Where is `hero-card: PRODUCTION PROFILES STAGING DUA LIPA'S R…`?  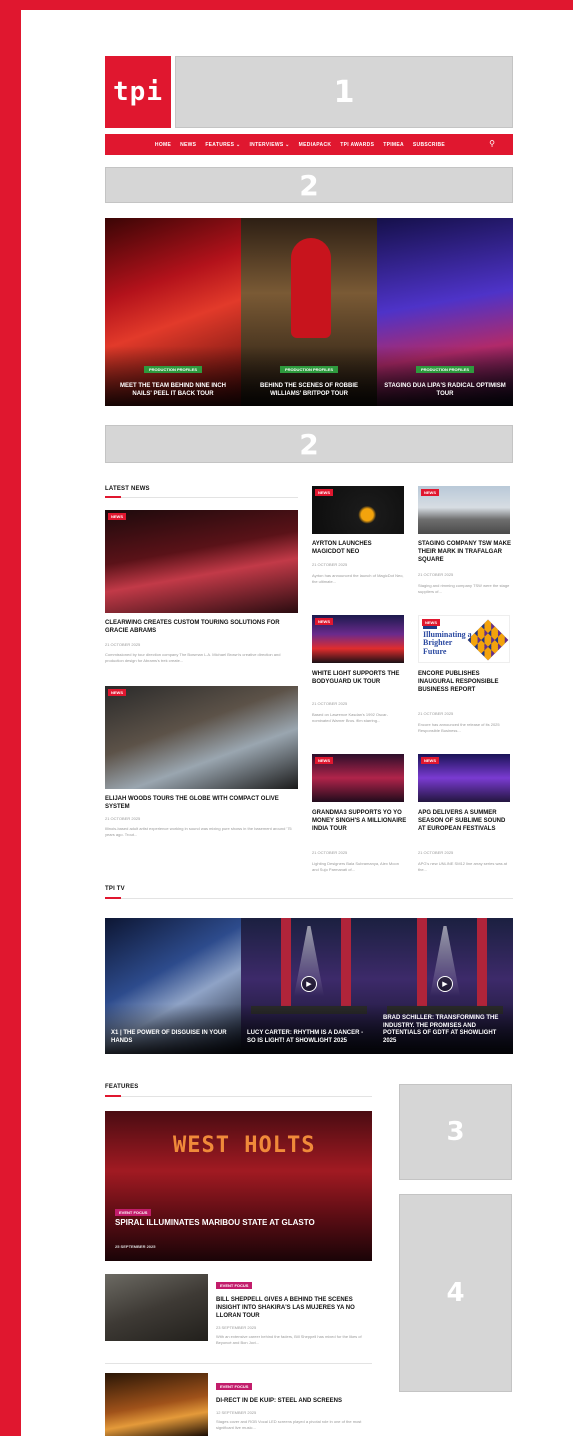 hero-card: PRODUCTION PROFILES STAGING DUA LIPA'S R… is located at coordinates (445, 312).